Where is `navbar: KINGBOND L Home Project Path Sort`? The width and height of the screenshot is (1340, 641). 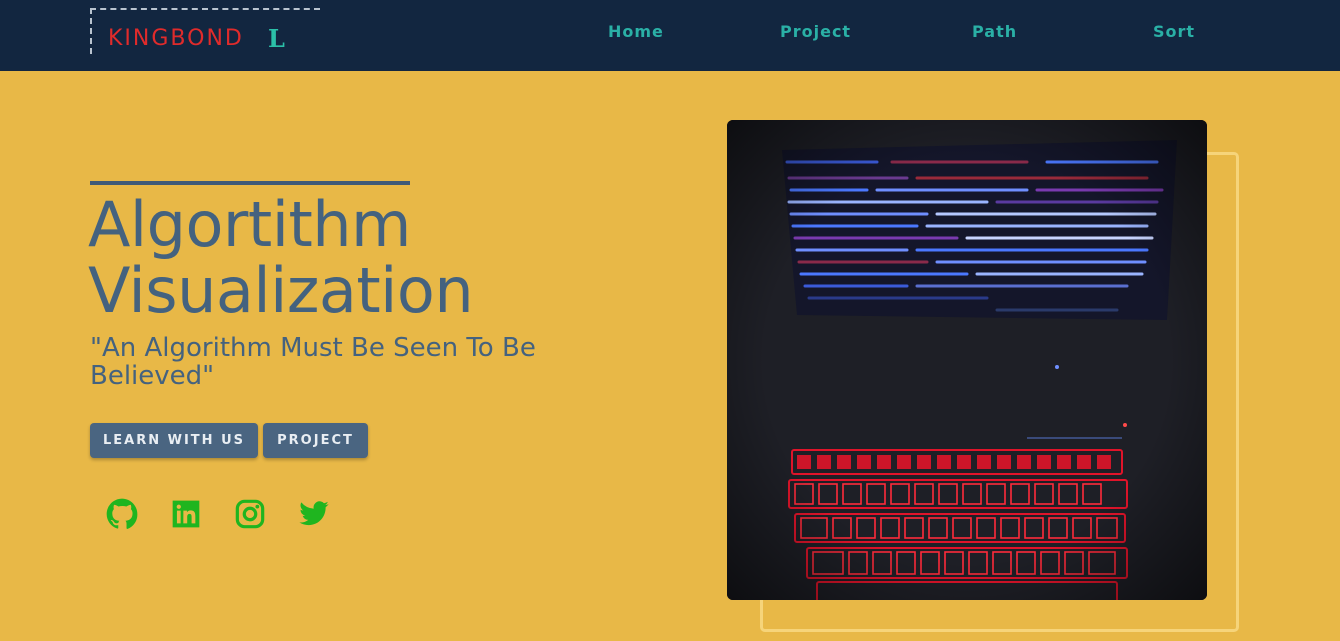
navbar: KINGBOND L Home Project Path Sort is located at coordinates (670, 35).